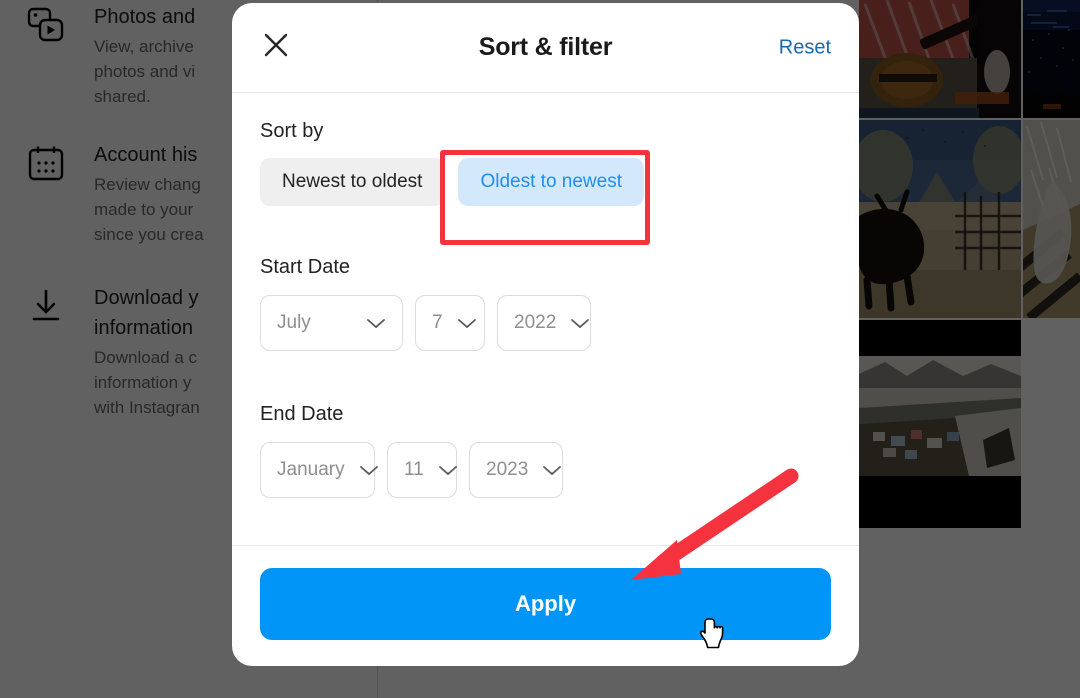 This screenshot has width=1080, height=698. Describe the element at coordinates (535, 322) in the screenshot. I see `start-date-year-value: 2022` at that location.